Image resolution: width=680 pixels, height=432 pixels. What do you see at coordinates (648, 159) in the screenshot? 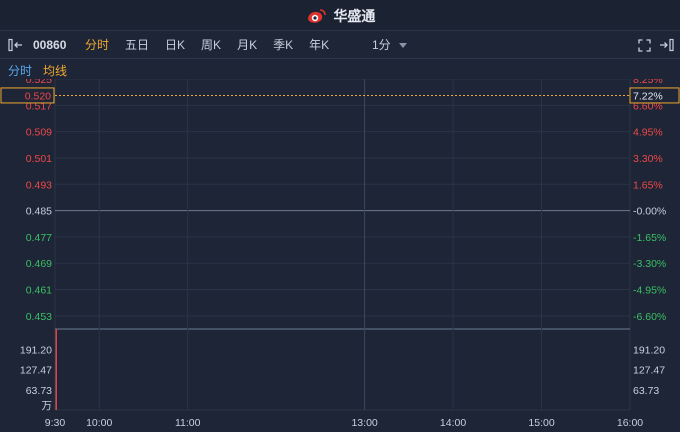
I see `percent-tick-label: 3.30%` at bounding box center [648, 159].